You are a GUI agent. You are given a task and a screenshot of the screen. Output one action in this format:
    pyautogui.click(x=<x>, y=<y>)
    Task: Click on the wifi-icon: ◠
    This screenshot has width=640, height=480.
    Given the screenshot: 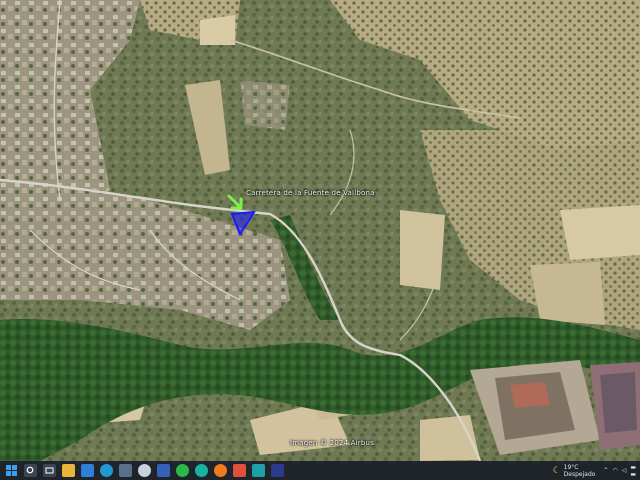 What is the action you would take?
    pyautogui.click(x=614, y=470)
    